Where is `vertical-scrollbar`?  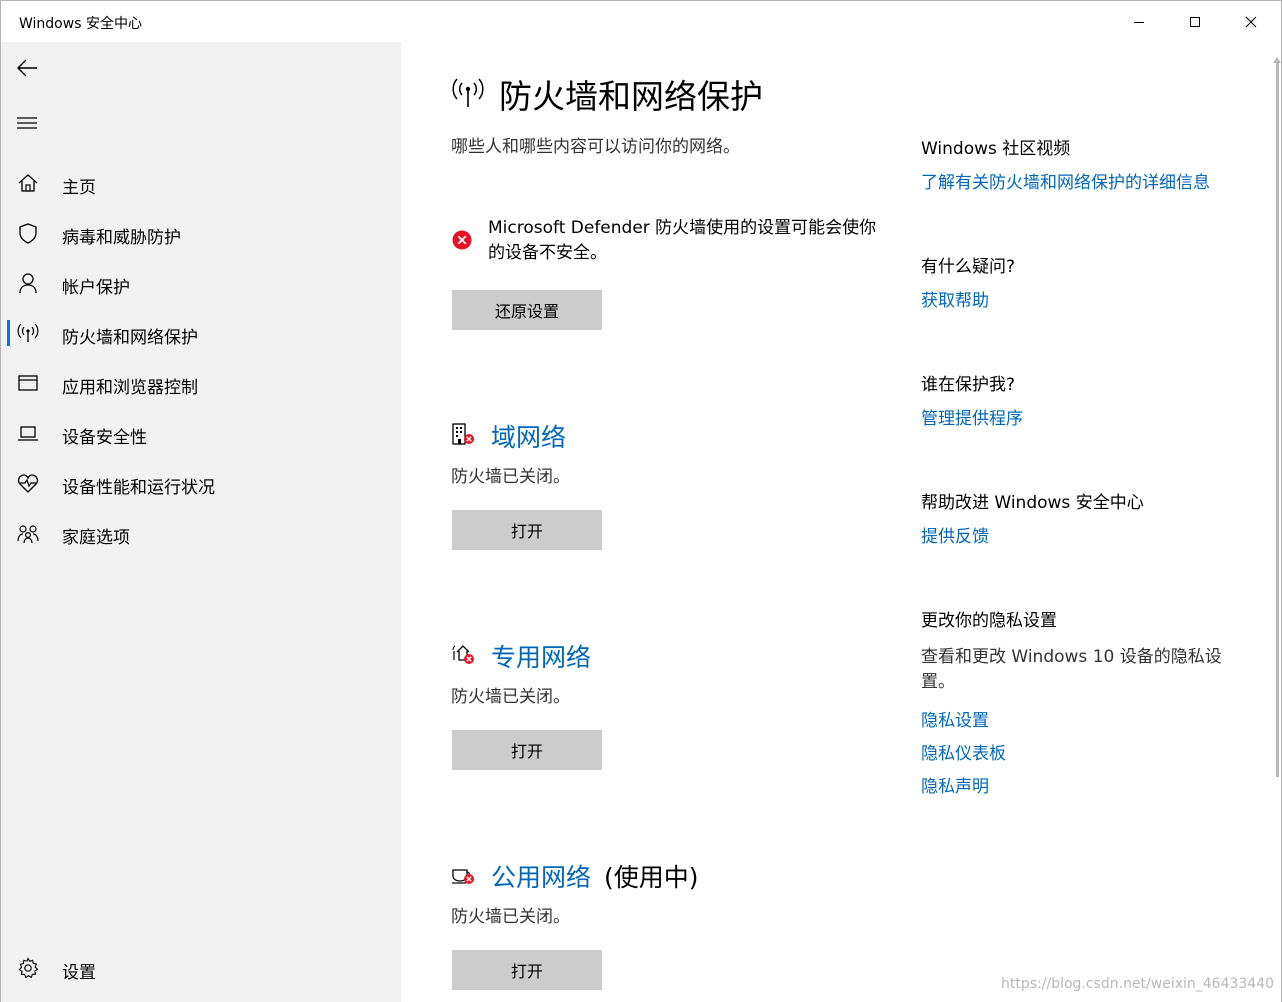 vertical-scrollbar is located at coordinates (1277, 522).